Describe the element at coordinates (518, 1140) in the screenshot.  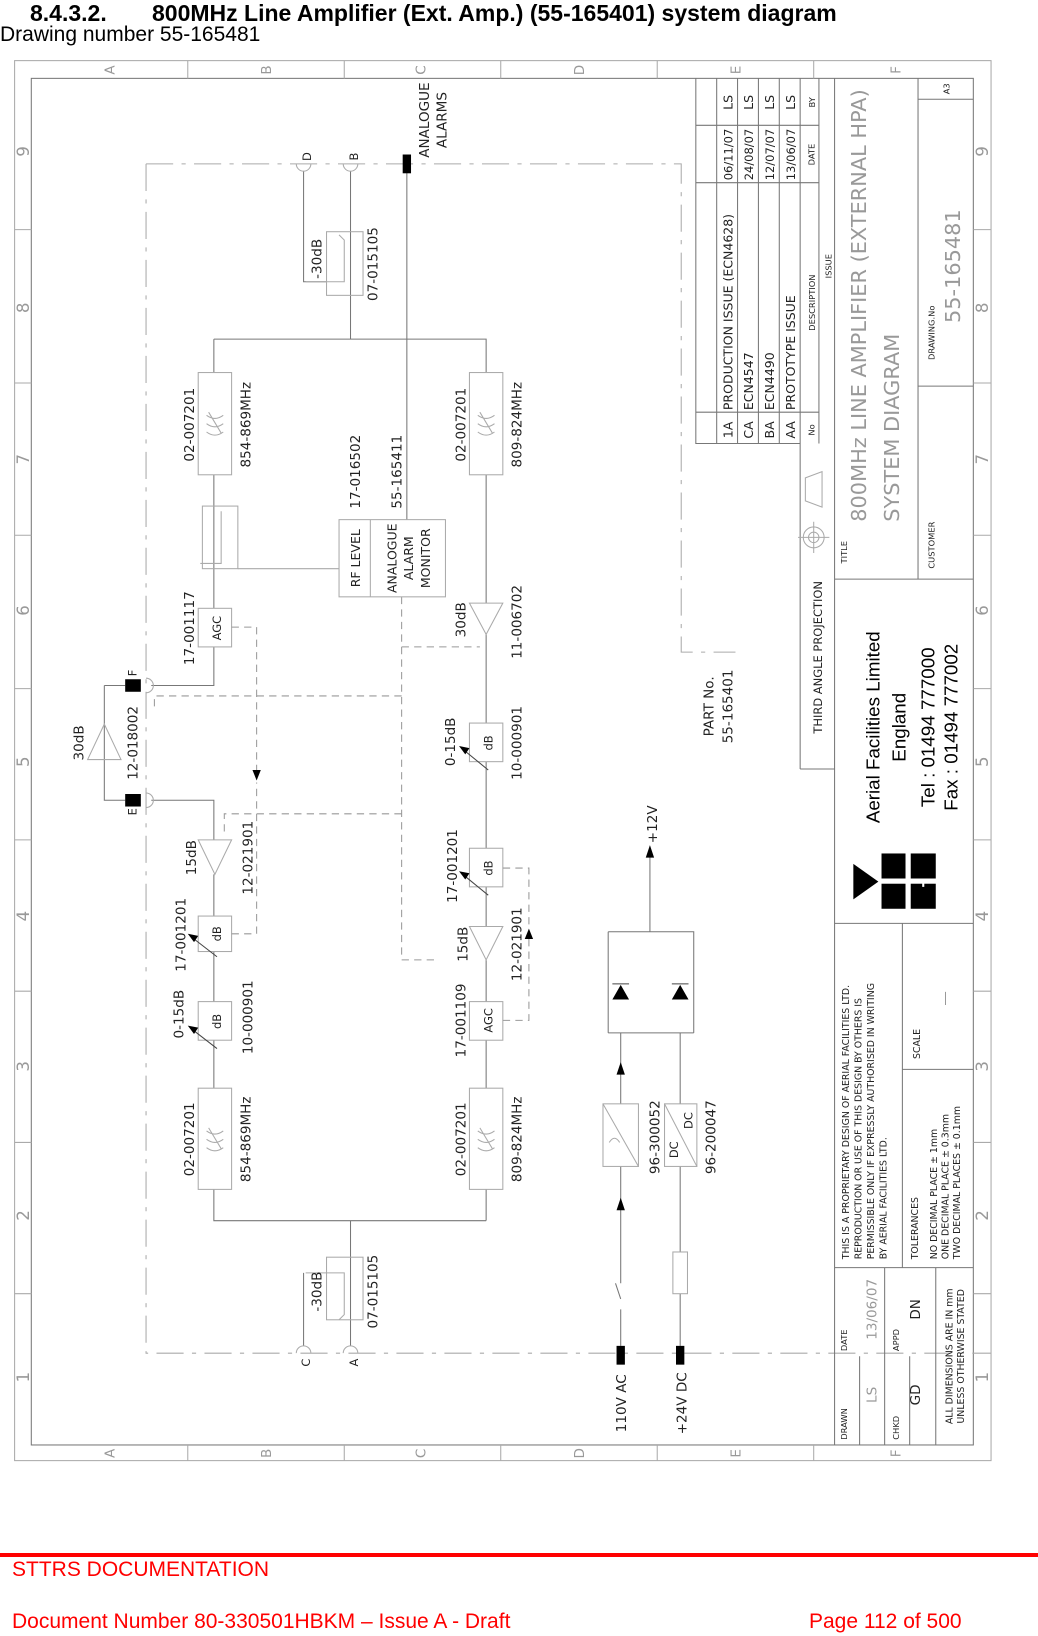
I see `filter-band-label: 809-824MHz` at that location.